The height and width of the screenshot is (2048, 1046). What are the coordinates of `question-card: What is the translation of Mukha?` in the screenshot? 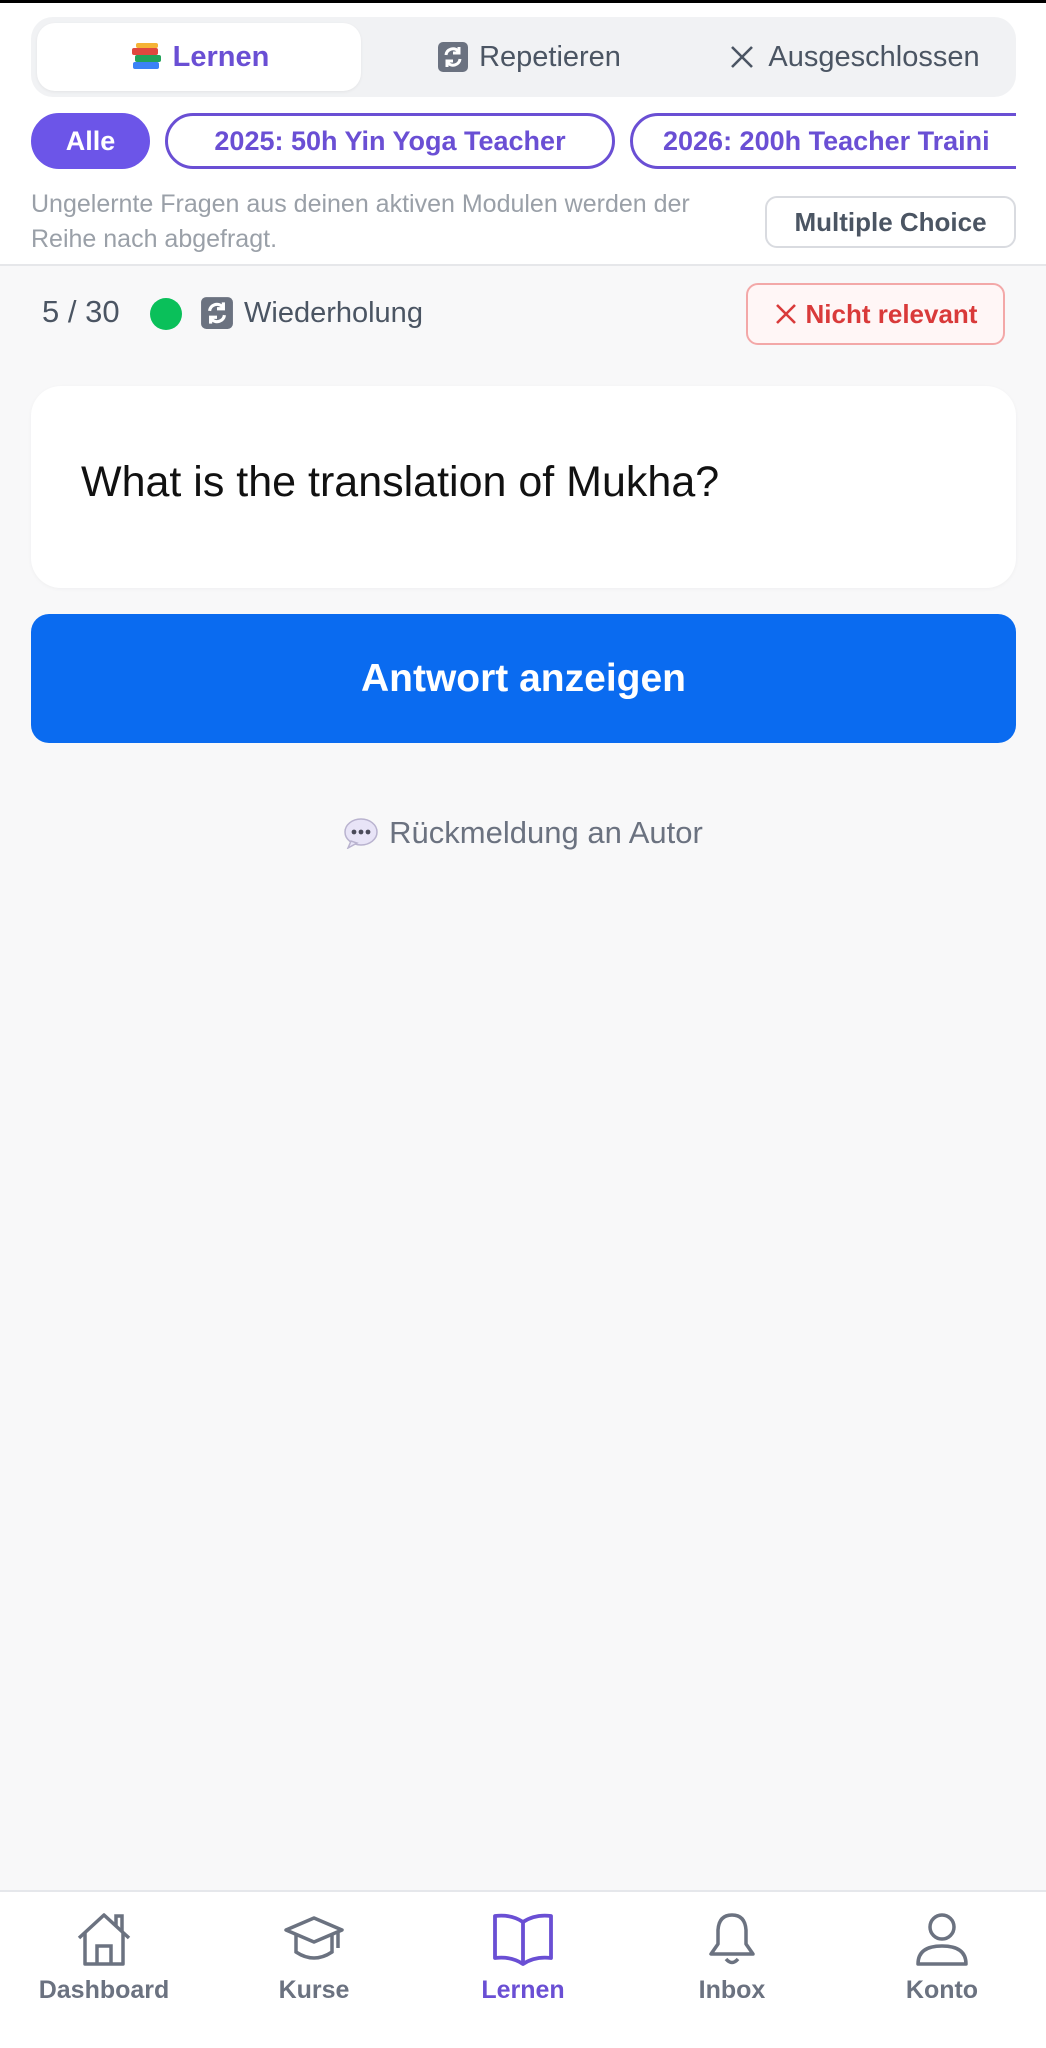 It's located at (523, 487).